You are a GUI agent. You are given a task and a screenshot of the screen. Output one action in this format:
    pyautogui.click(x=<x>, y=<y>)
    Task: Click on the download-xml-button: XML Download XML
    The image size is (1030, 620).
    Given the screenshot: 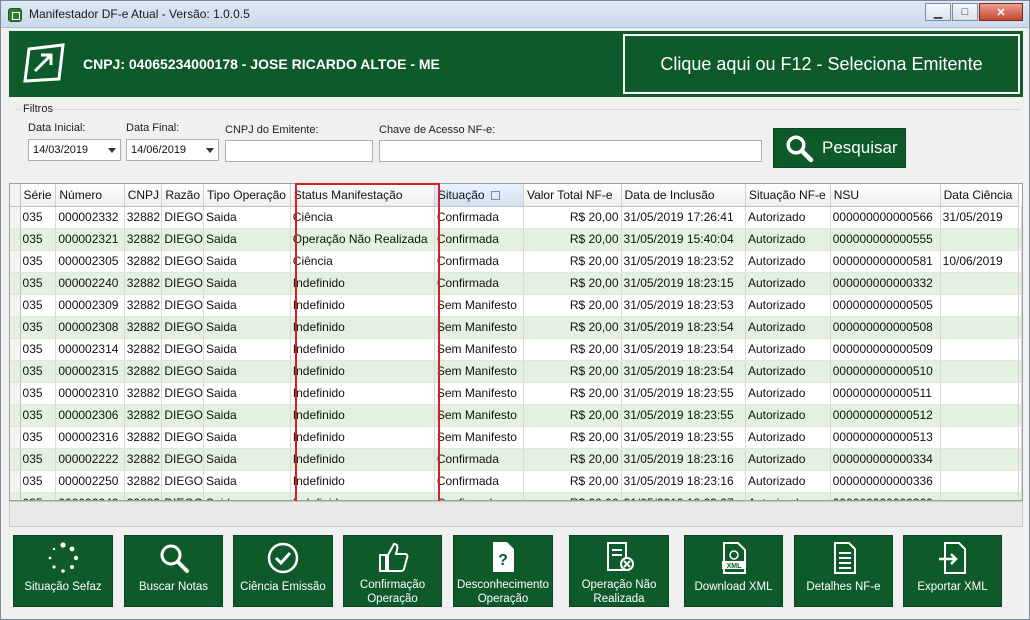 What is the action you would take?
    pyautogui.click(x=733, y=571)
    